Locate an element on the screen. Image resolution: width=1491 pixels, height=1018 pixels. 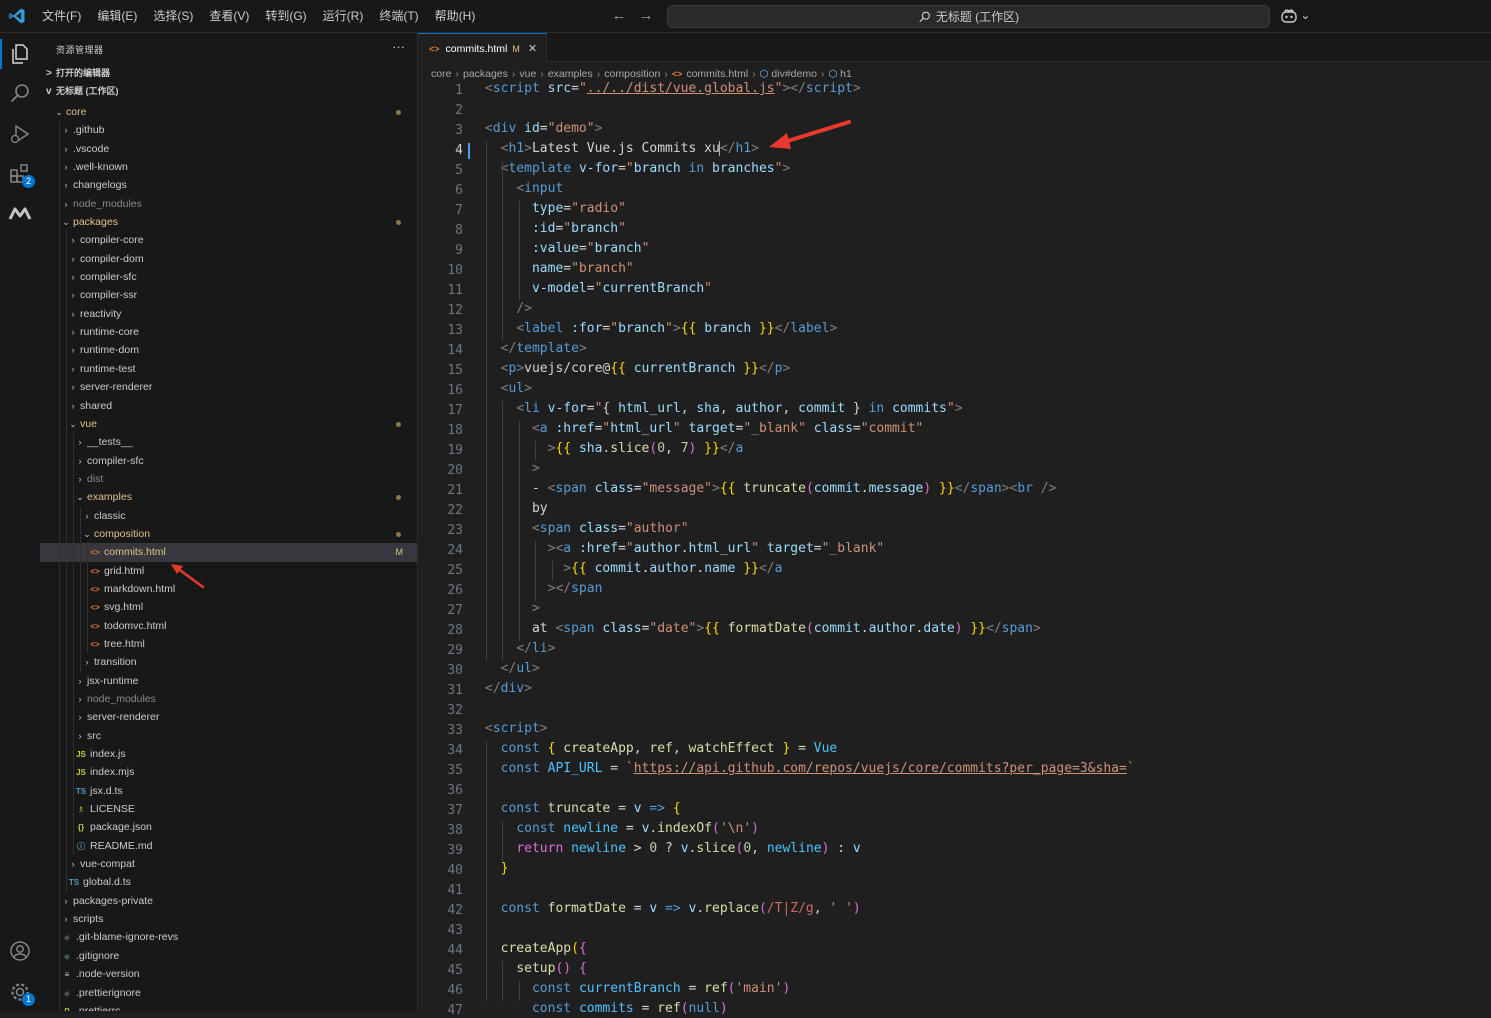
tree-item-label: composition is located at coordinates (122, 533).